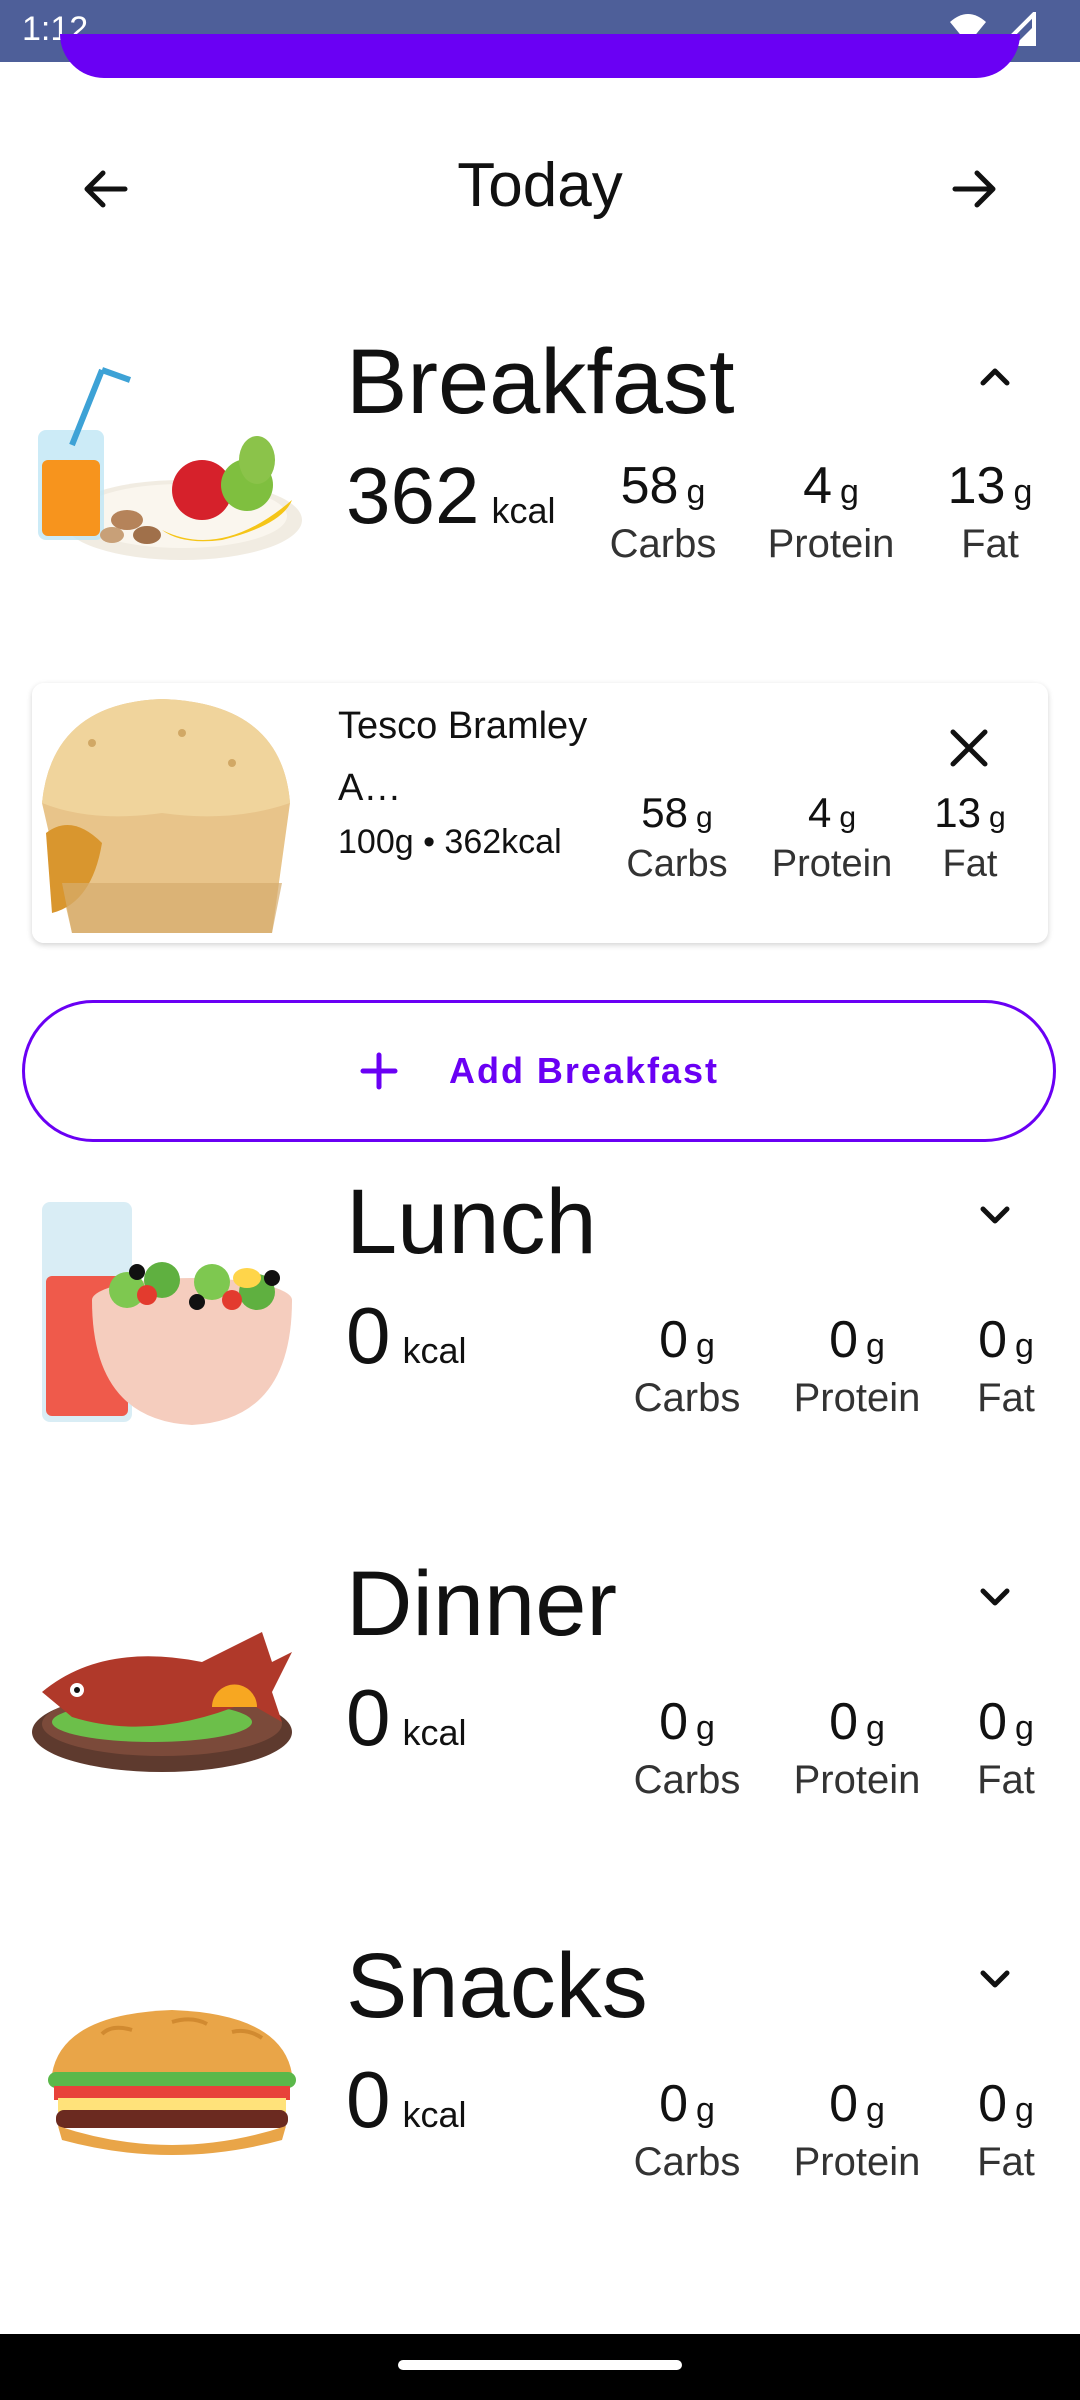  I want to click on macro-value: 4, so click(817, 486).